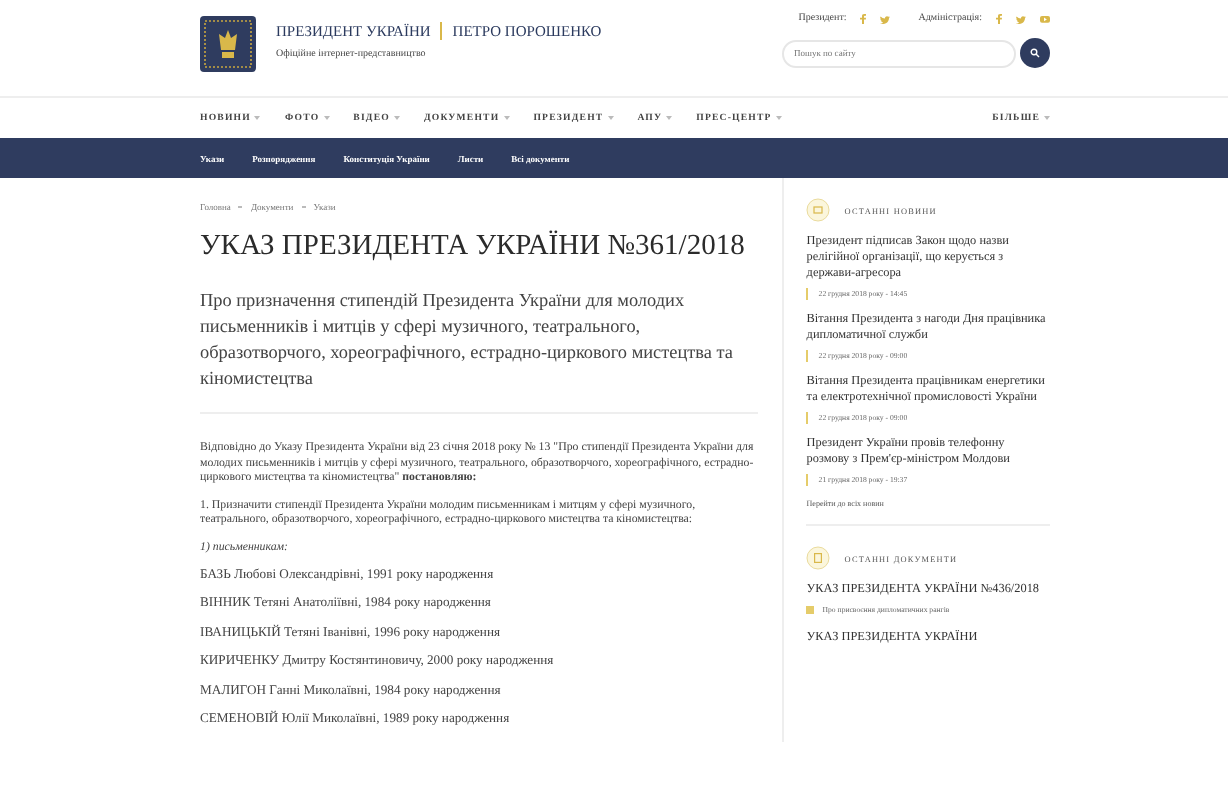 This screenshot has width=1228, height=802. Describe the element at coordinates (479, 351) in the screenshot. I see `decree-subtitle: Про призначення стипендій Президента України для молодих письменників і митців у сфері музичного, театрального, образотворчого, хореографічного, естрадно-циркового мистецтва та кіномистецтва` at that location.